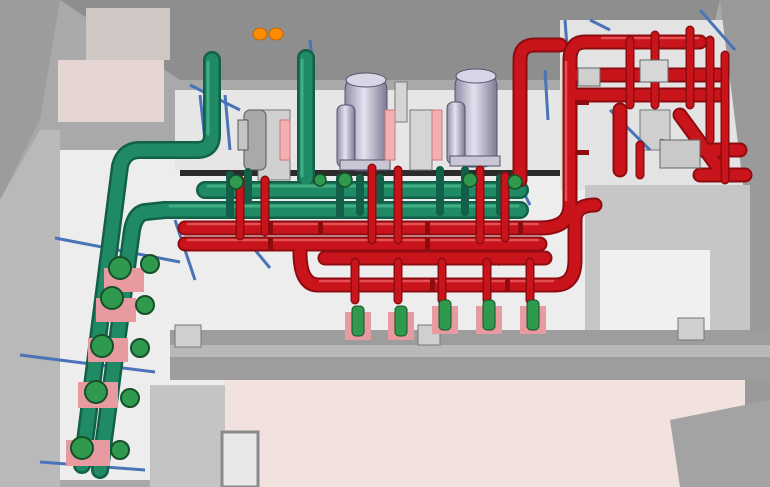 The width and height of the screenshot is (770, 487). Describe the element at coordinates (111, 91) in the screenshot. I see `upper-left-room` at that location.